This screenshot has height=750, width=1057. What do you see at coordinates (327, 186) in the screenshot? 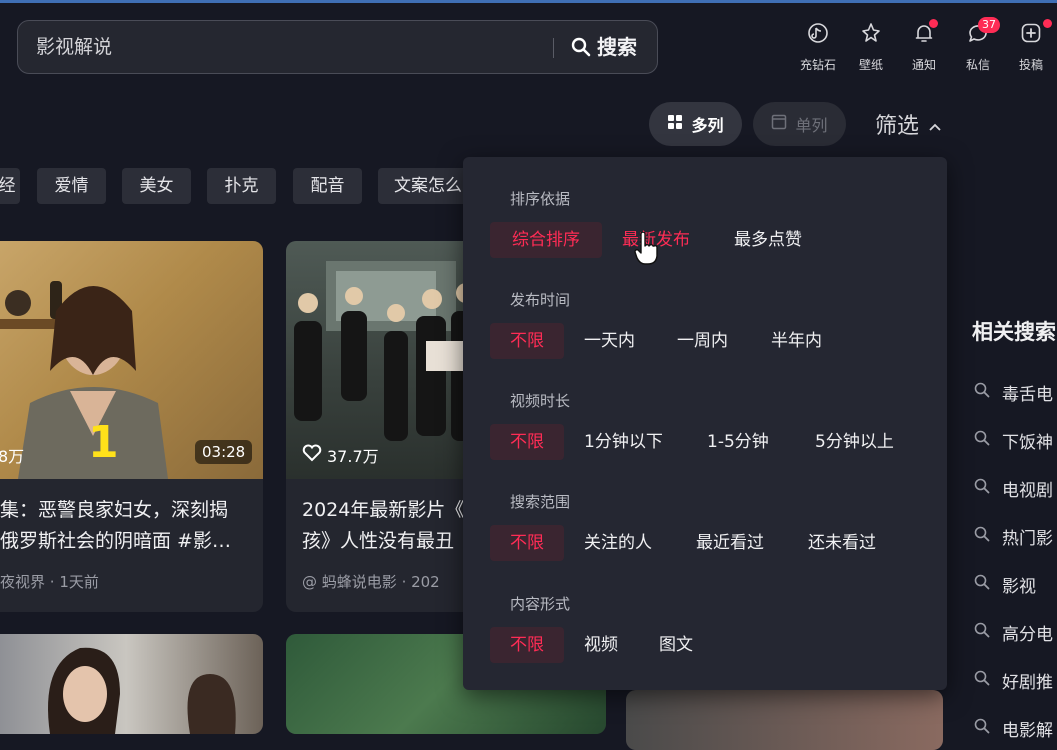
I see `tag-item: 配音` at bounding box center [327, 186].